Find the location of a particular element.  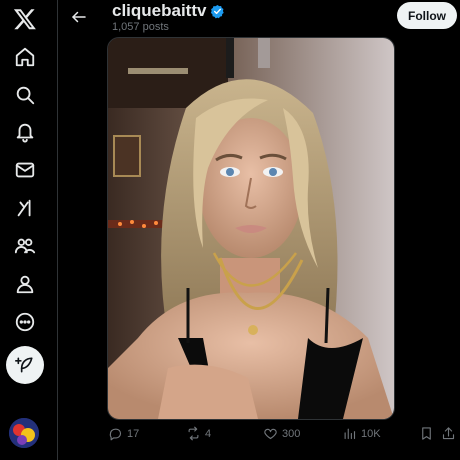

posts-count: 1,057 posts is located at coordinates (140, 27).